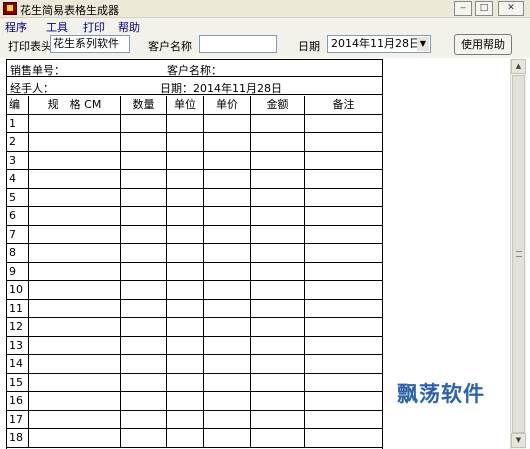 The image size is (530, 449). I want to click on row-number-cell: 4, so click(18, 179).